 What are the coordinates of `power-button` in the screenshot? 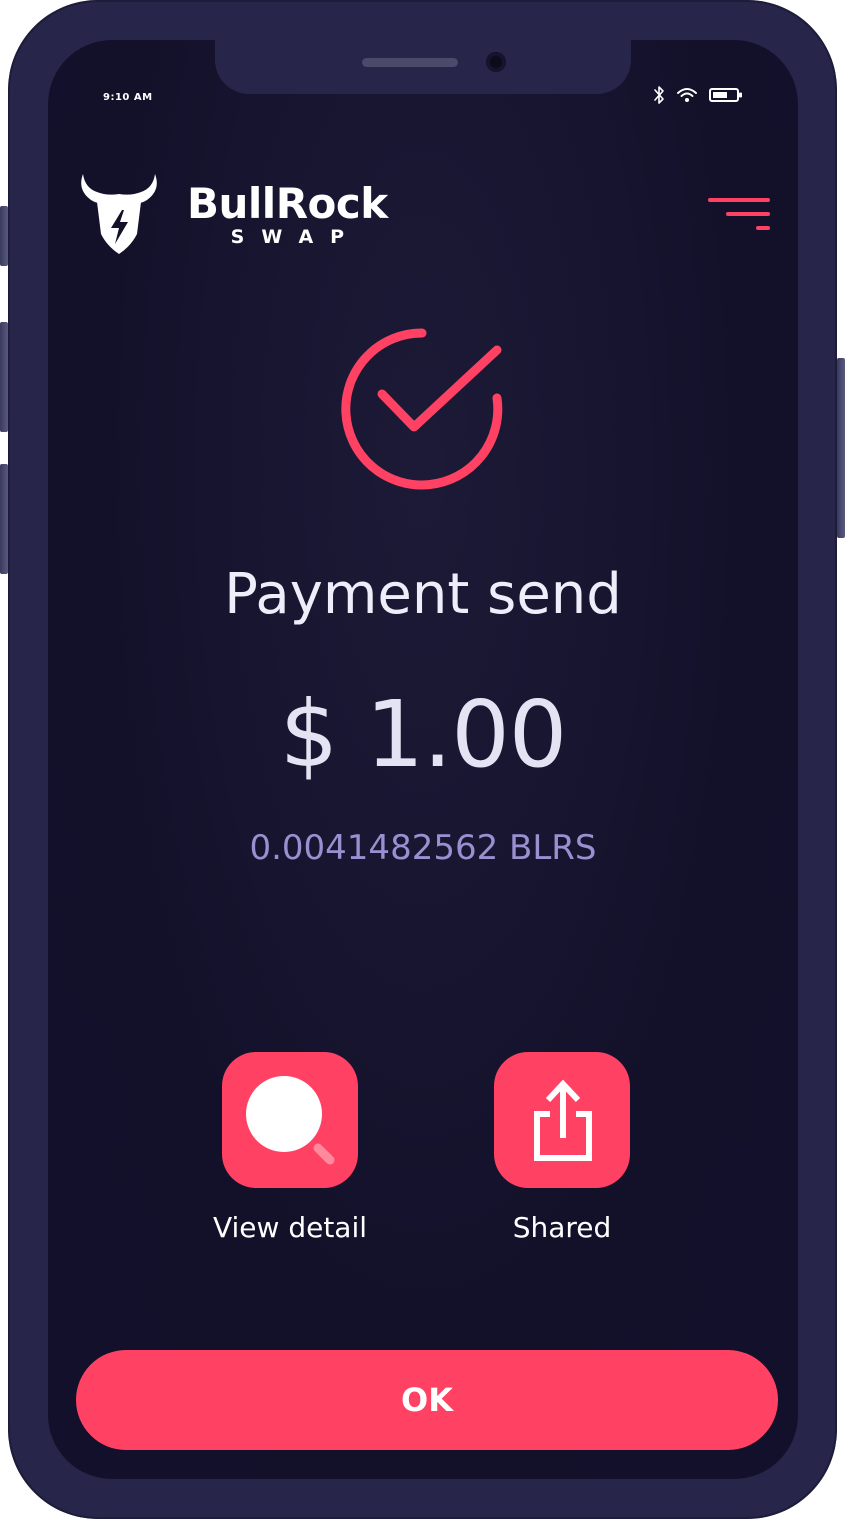 It's located at (841, 448).